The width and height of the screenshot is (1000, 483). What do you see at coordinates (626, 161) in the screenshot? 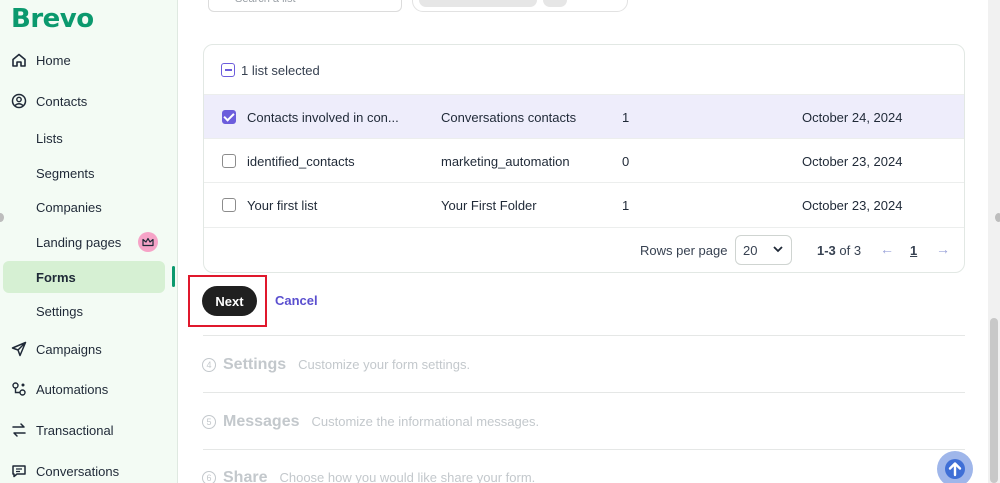
I see `list-contacts-count: 0` at bounding box center [626, 161].